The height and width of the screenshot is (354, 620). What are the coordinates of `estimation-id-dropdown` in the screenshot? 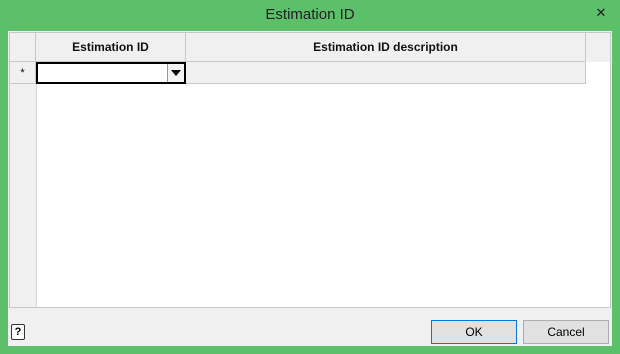 It's located at (111, 73).